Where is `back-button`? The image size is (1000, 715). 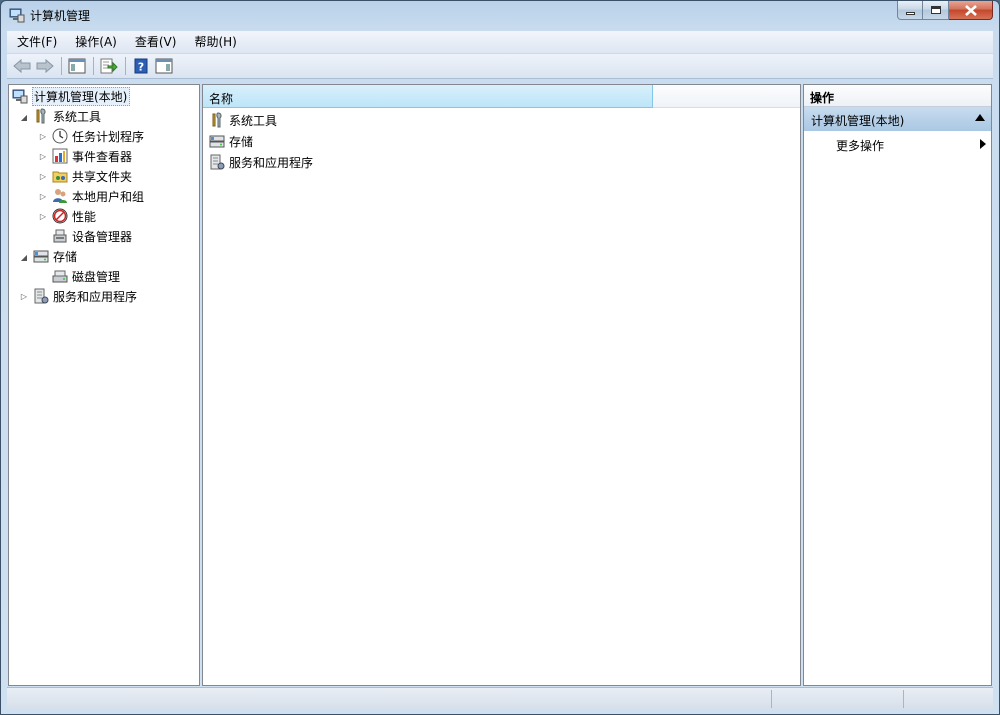
back-button is located at coordinates (22, 66).